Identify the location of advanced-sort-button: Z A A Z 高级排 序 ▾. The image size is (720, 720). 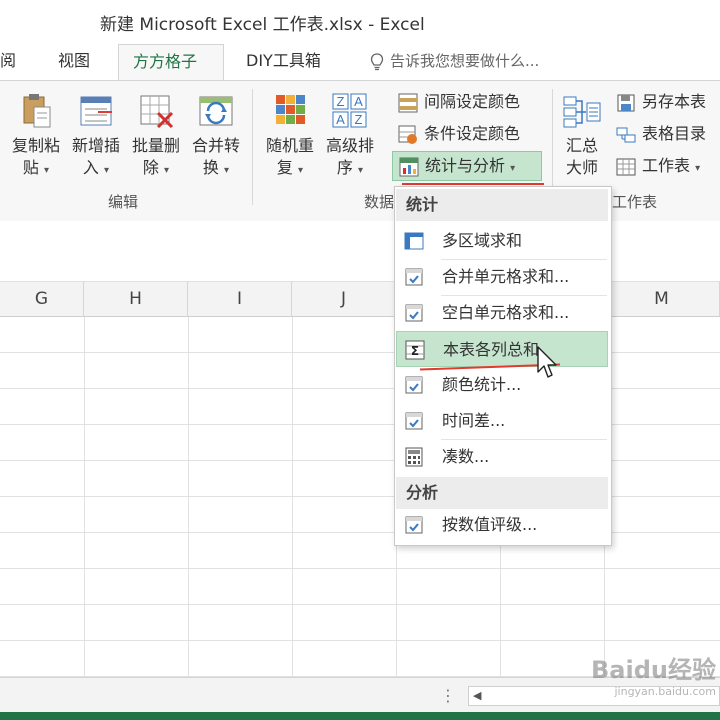
(350, 135).